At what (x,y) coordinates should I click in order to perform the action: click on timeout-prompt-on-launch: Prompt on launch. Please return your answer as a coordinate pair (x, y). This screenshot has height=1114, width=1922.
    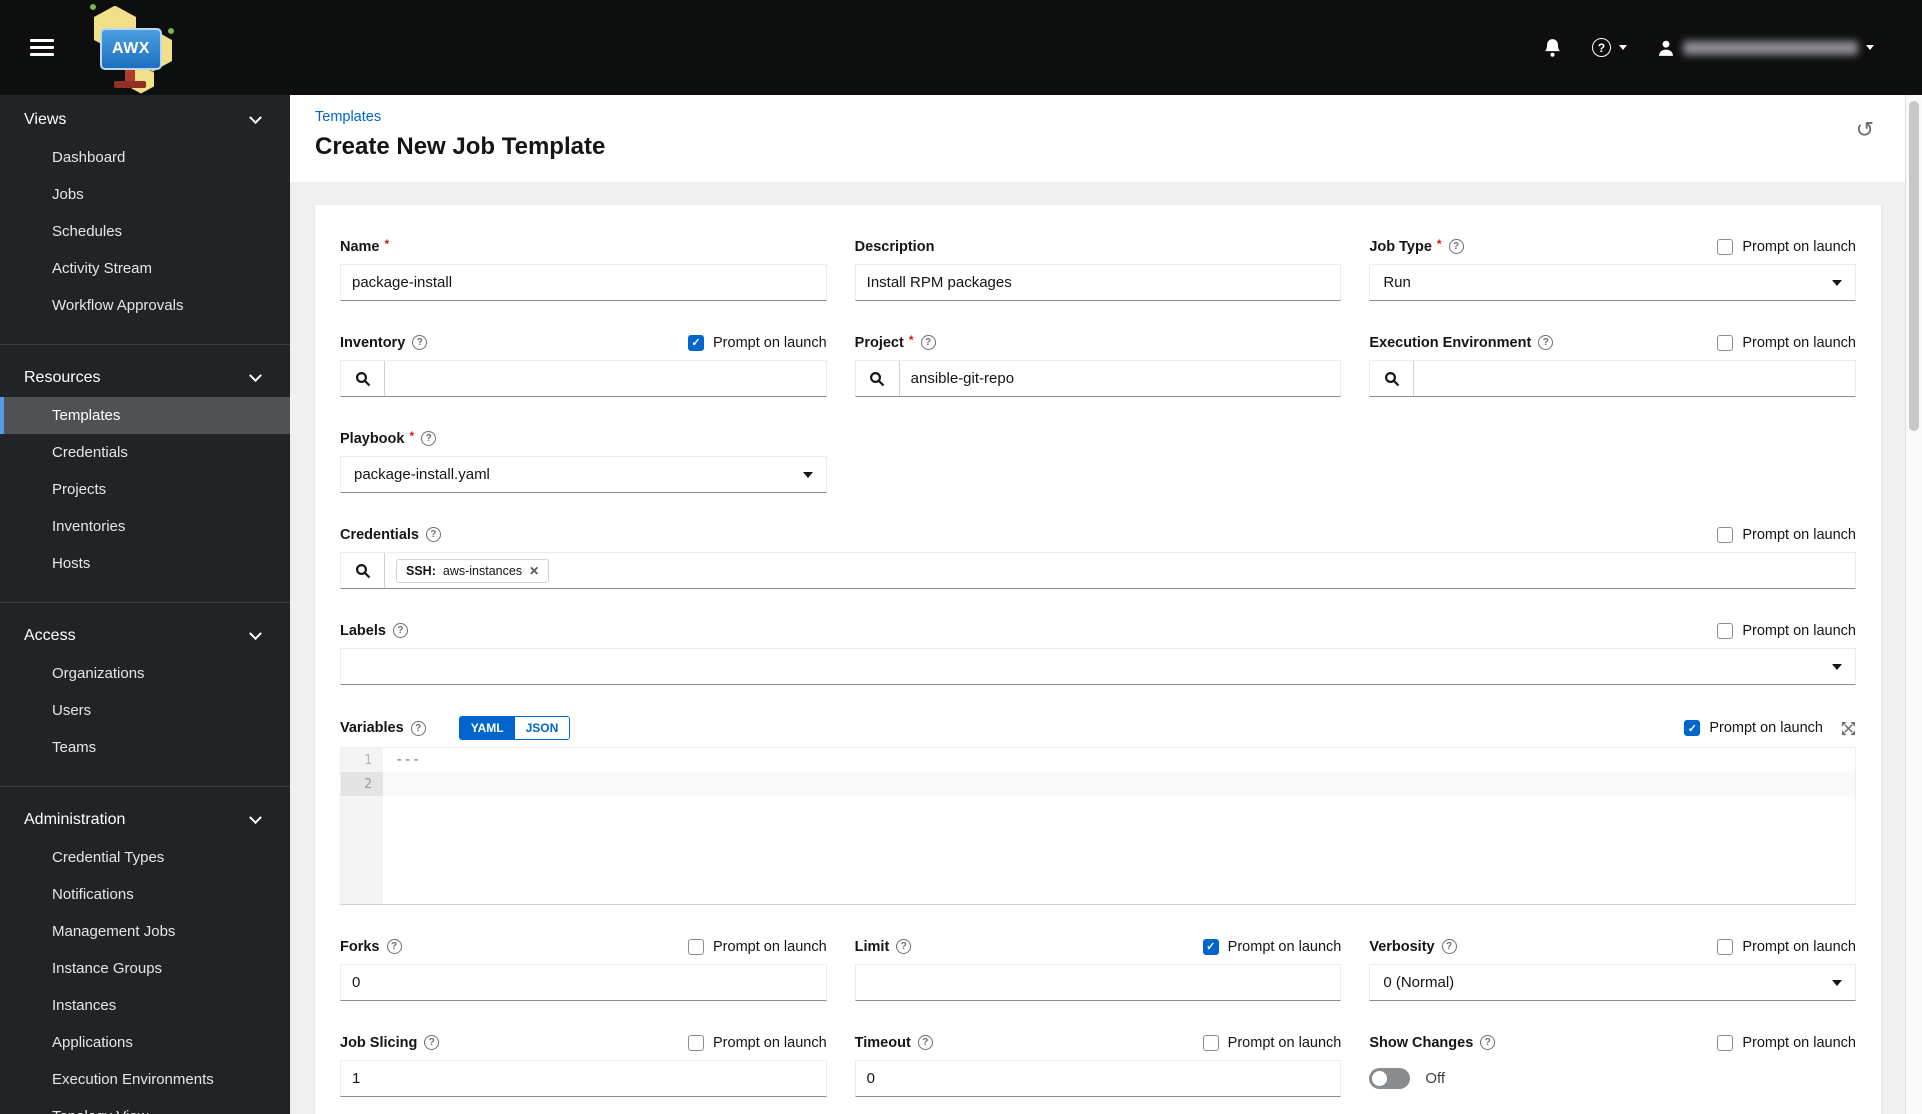
    Looking at the image, I should click on (1271, 1042).